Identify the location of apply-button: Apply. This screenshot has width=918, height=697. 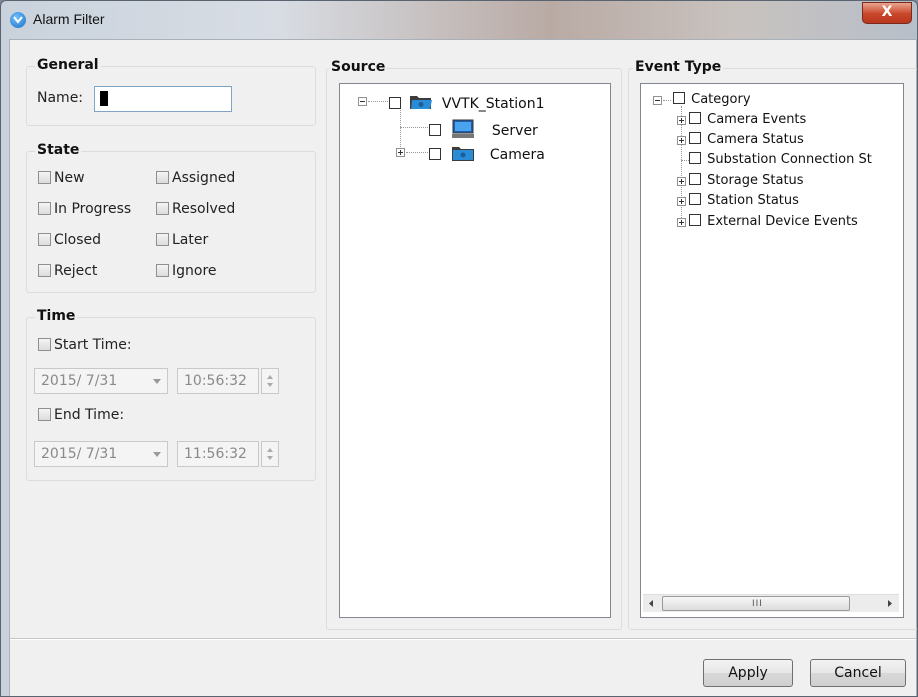
(748, 673).